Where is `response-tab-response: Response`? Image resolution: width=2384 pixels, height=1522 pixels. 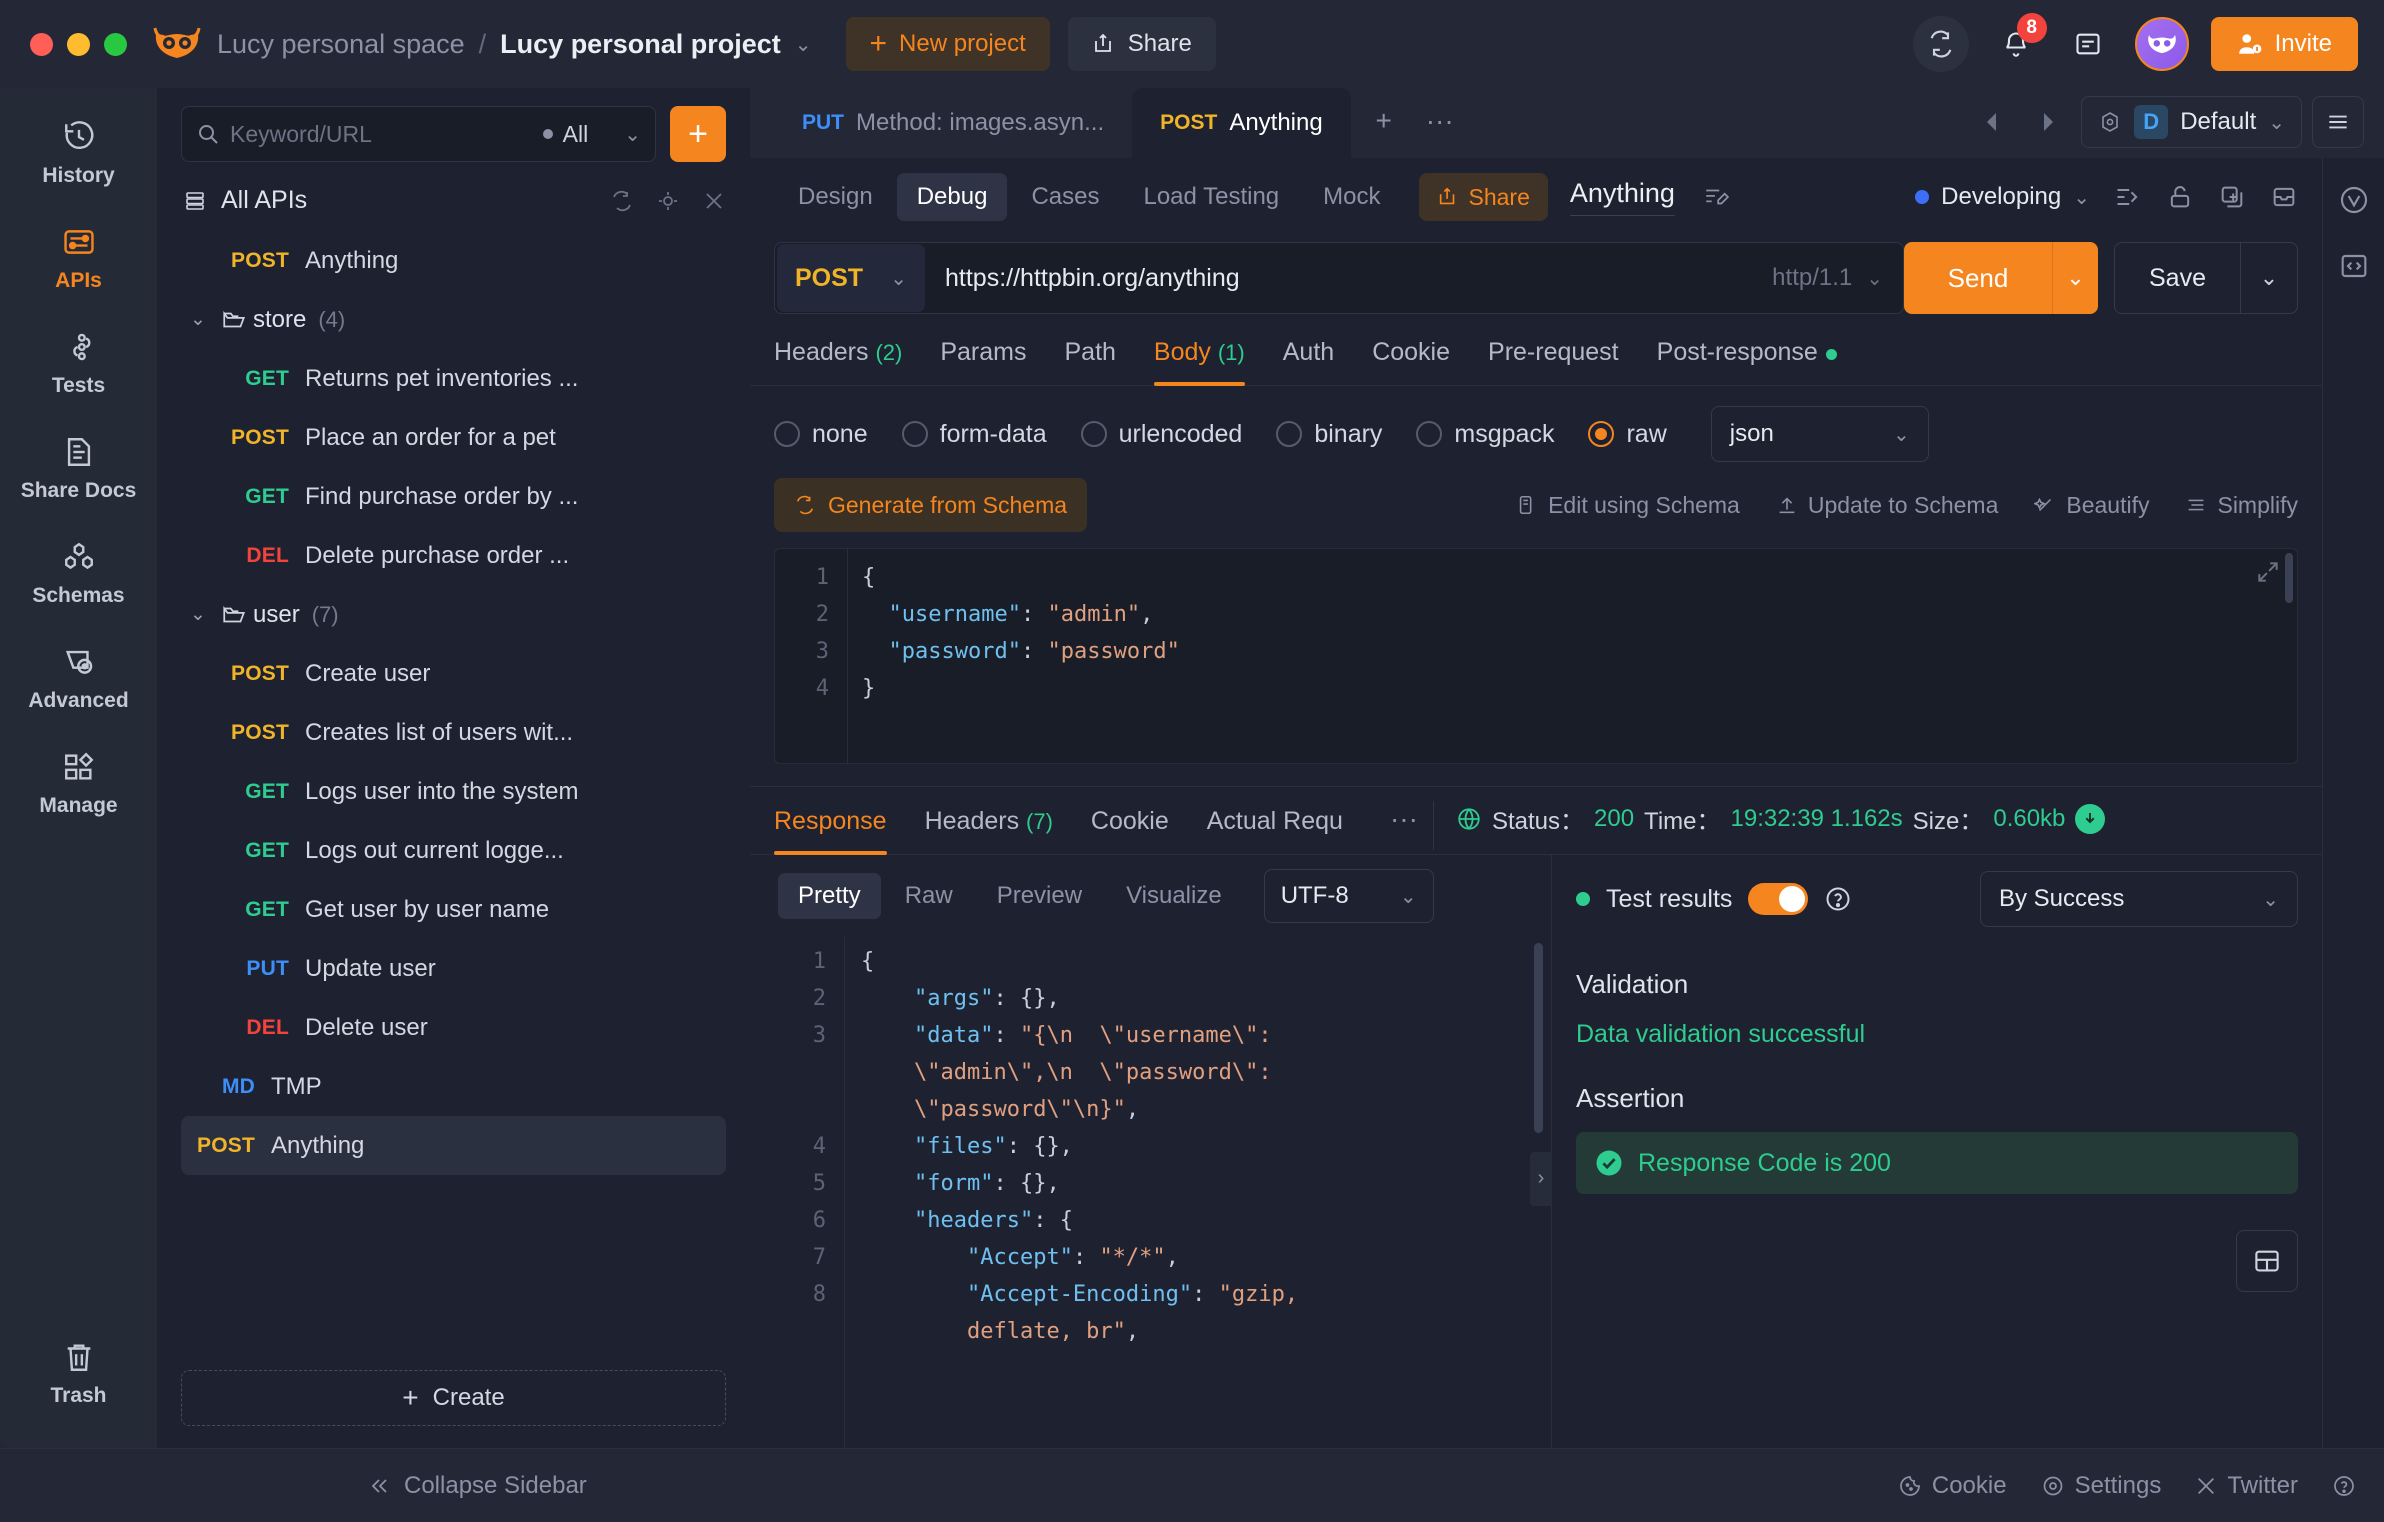
response-tab-response: Response is located at coordinates (843, 826).